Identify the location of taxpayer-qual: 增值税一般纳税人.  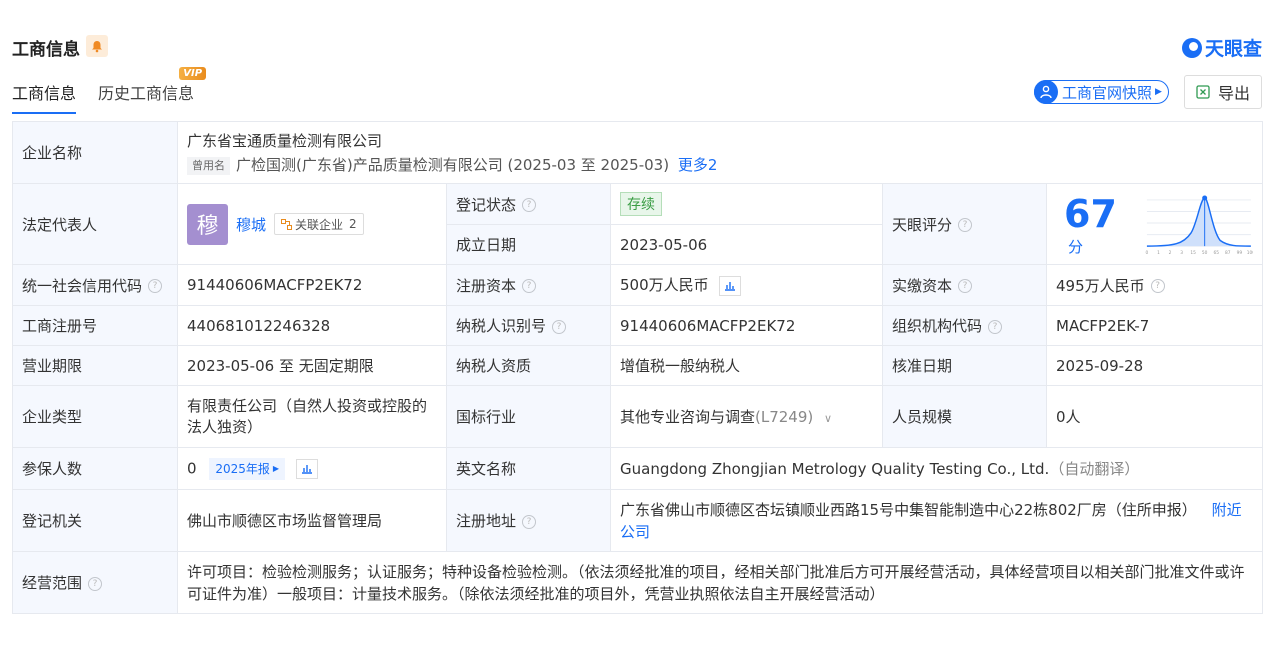
(746, 365).